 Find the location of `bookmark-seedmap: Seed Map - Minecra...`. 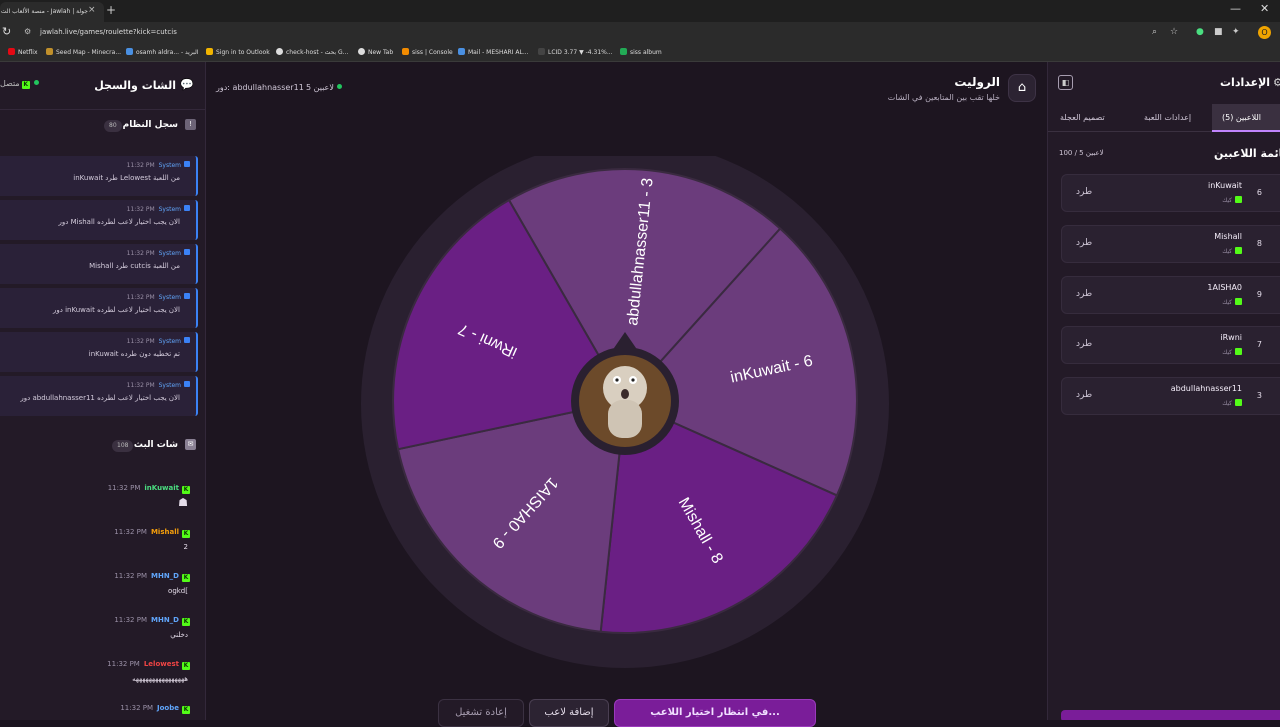

bookmark-seedmap: Seed Map - Minecra... is located at coordinates (83, 52).